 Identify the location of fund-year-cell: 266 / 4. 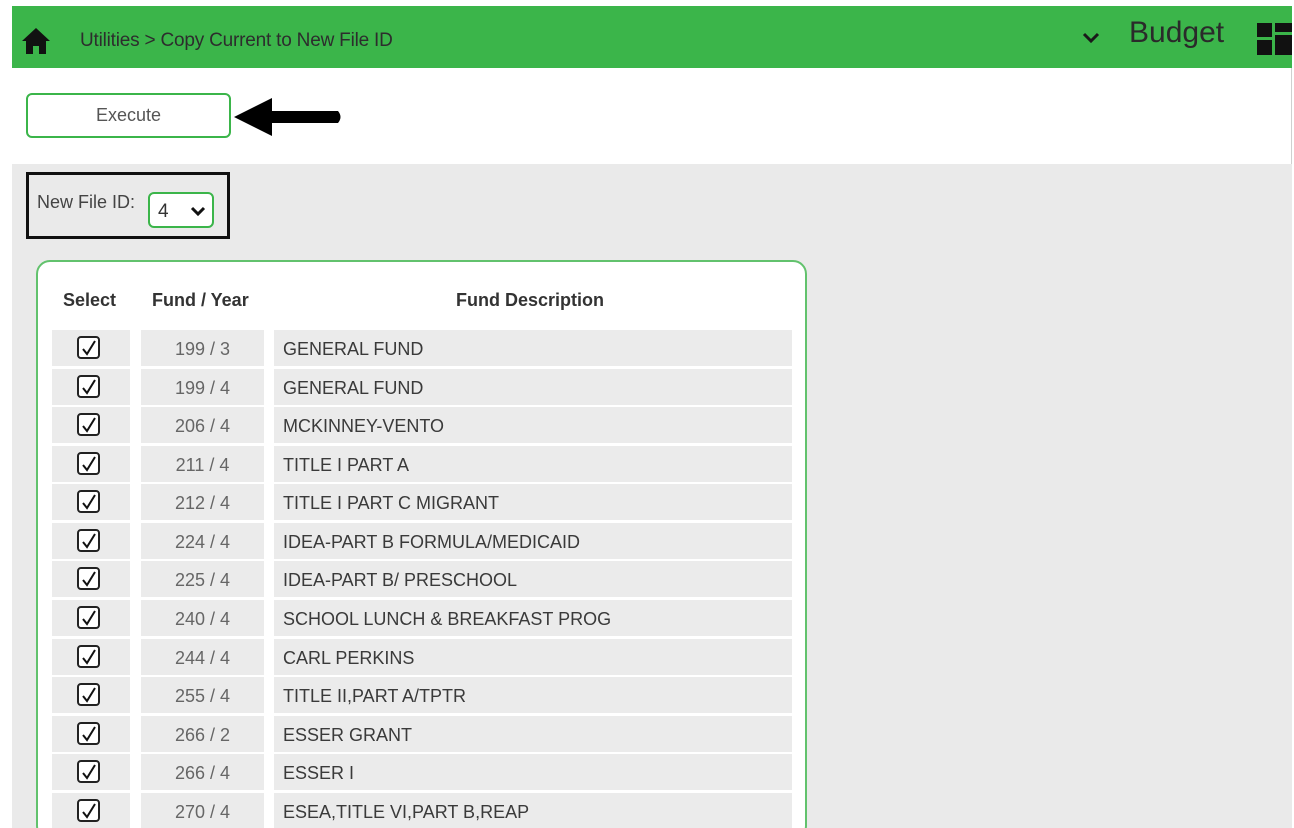
(202, 772).